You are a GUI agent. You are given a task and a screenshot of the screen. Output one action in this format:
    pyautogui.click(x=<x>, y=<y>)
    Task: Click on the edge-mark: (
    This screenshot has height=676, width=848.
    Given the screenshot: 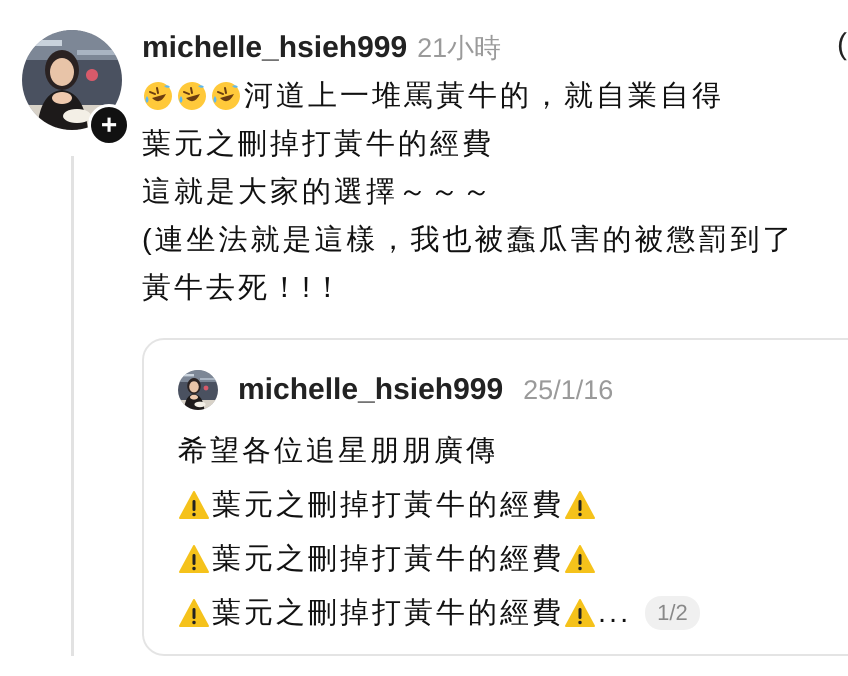 What is the action you would take?
    pyautogui.click(x=842, y=45)
    